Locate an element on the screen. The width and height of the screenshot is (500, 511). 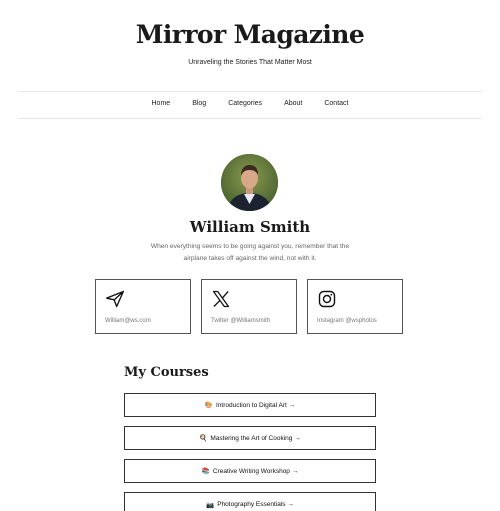
nav-contact: Contact is located at coordinates (336, 103).